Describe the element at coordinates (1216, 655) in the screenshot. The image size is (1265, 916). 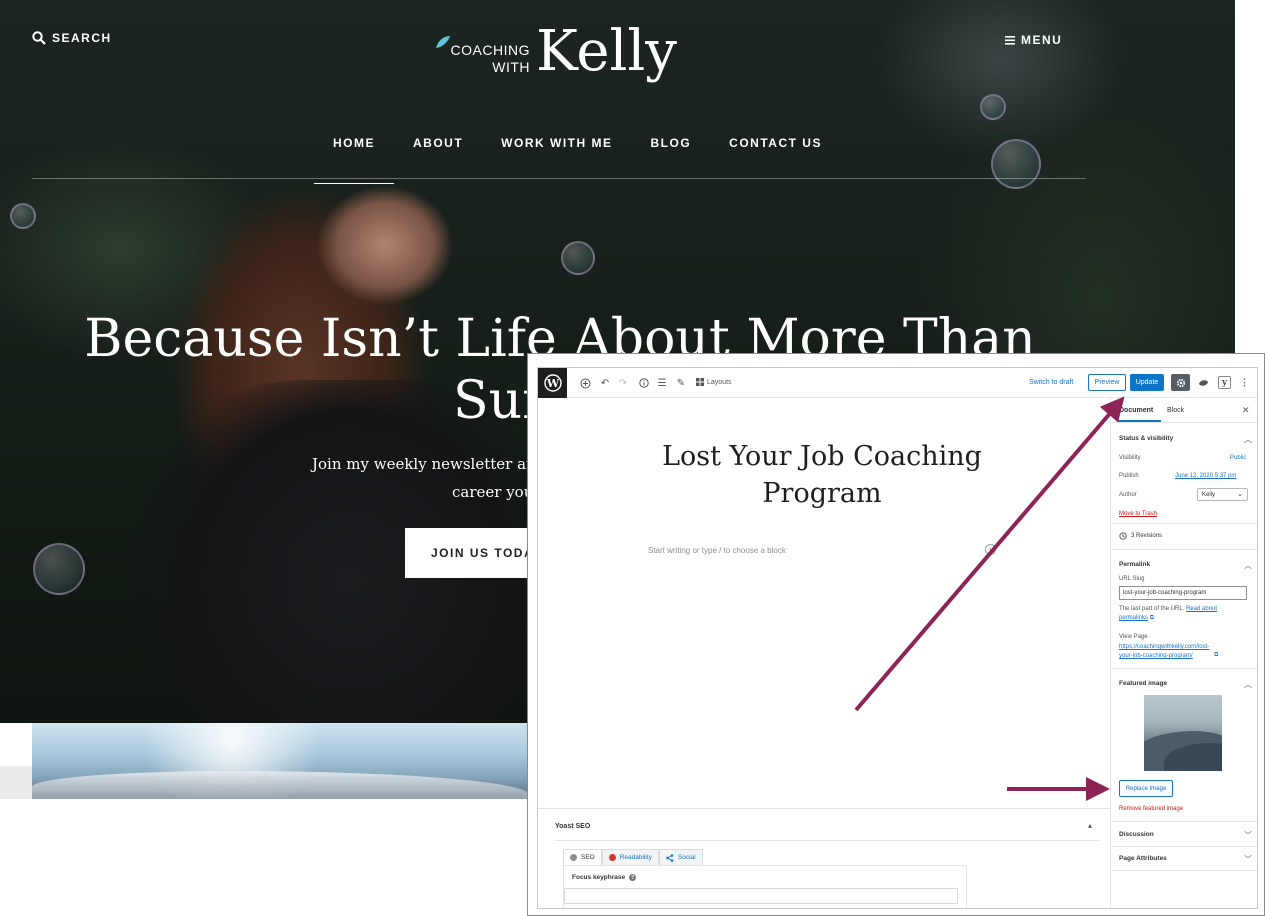
I see `external-link-icon: ⧉` at that location.